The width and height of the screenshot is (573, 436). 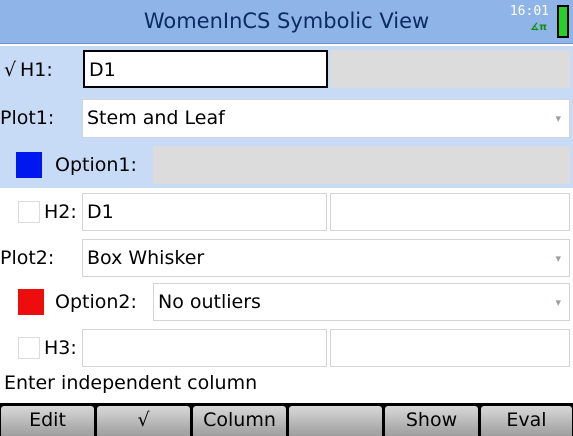 I want to click on edit-button: Edit, so click(x=47, y=421).